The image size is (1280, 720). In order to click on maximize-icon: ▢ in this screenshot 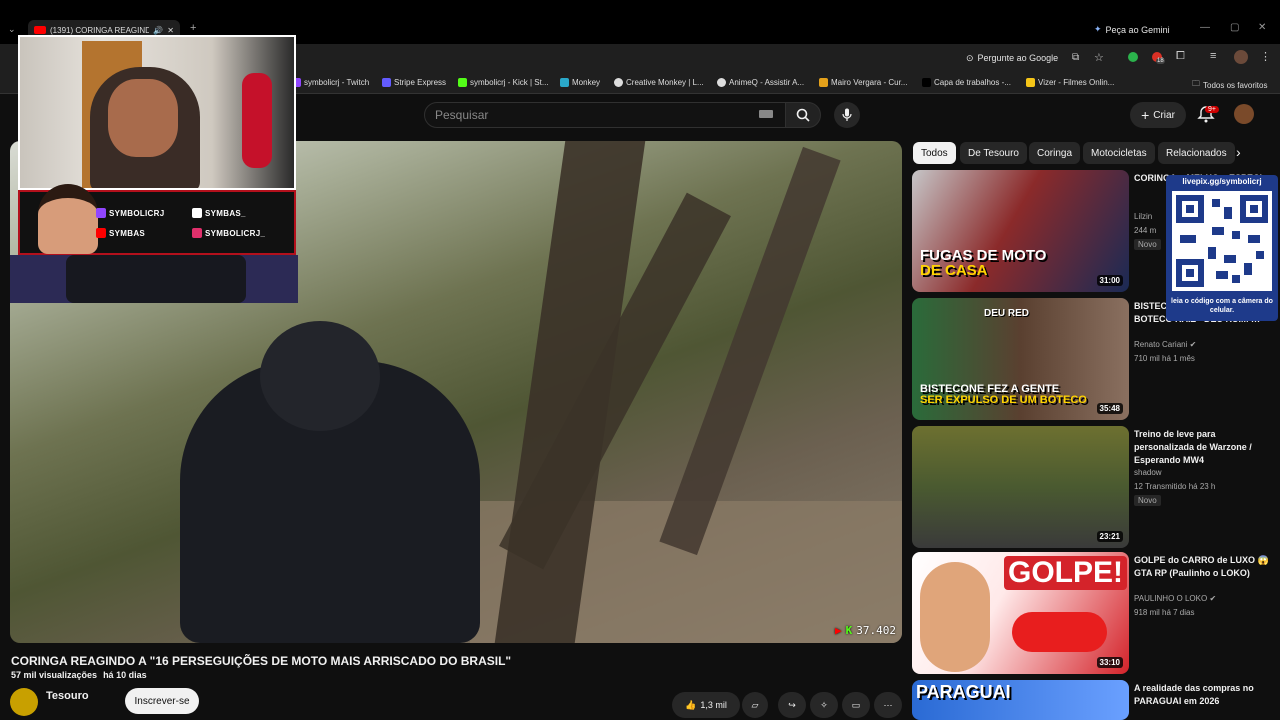, I will do `click(1234, 27)`.